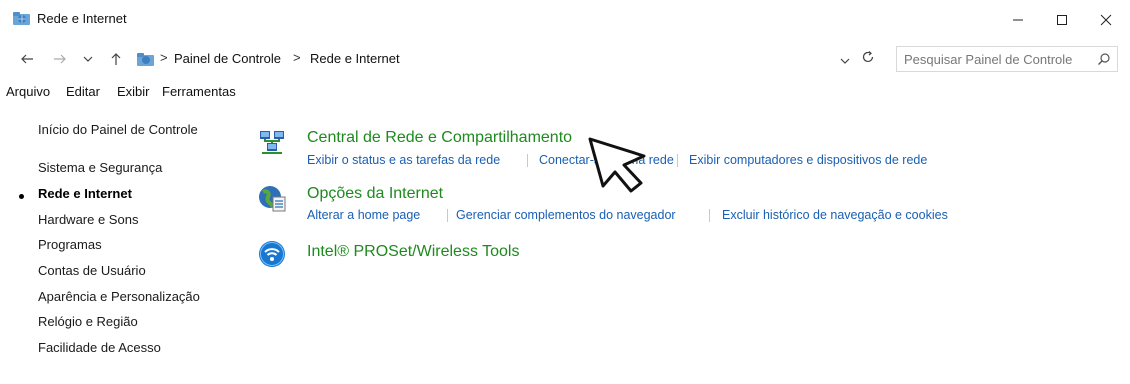 This screenshot has width=1130, height=384. What do you see at coordinates (566, 215) in the screenshot?
I see `task-link-manage-addons: Gerenciar complementos do navegador` at bounding box center [566, 215].